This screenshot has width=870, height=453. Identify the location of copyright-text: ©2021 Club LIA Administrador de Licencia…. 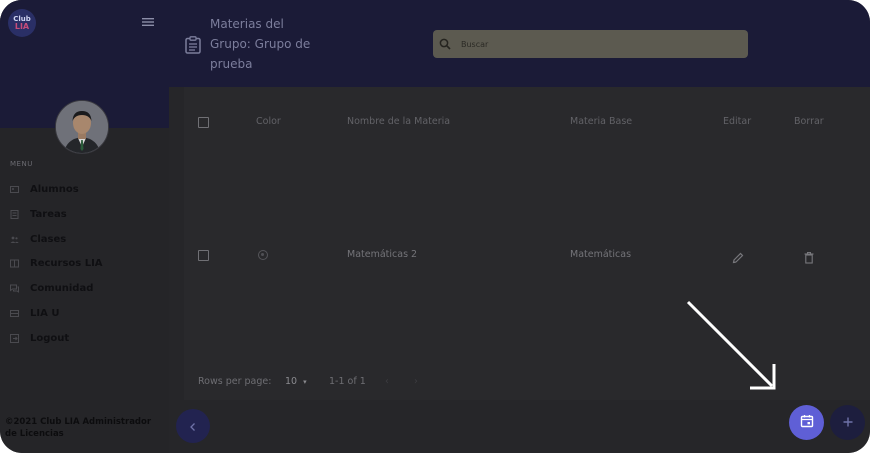
(78, 428).